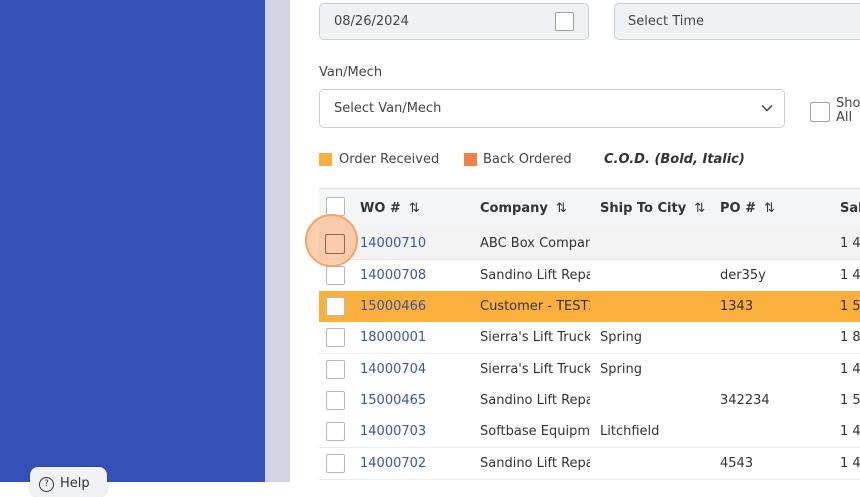 This screenshot has width=860, height=497. What do you see at coordinates (552, 108) in the screenshot?
I see `van-mech-select: Select Van/Mech` at bounding box center [552, 108].